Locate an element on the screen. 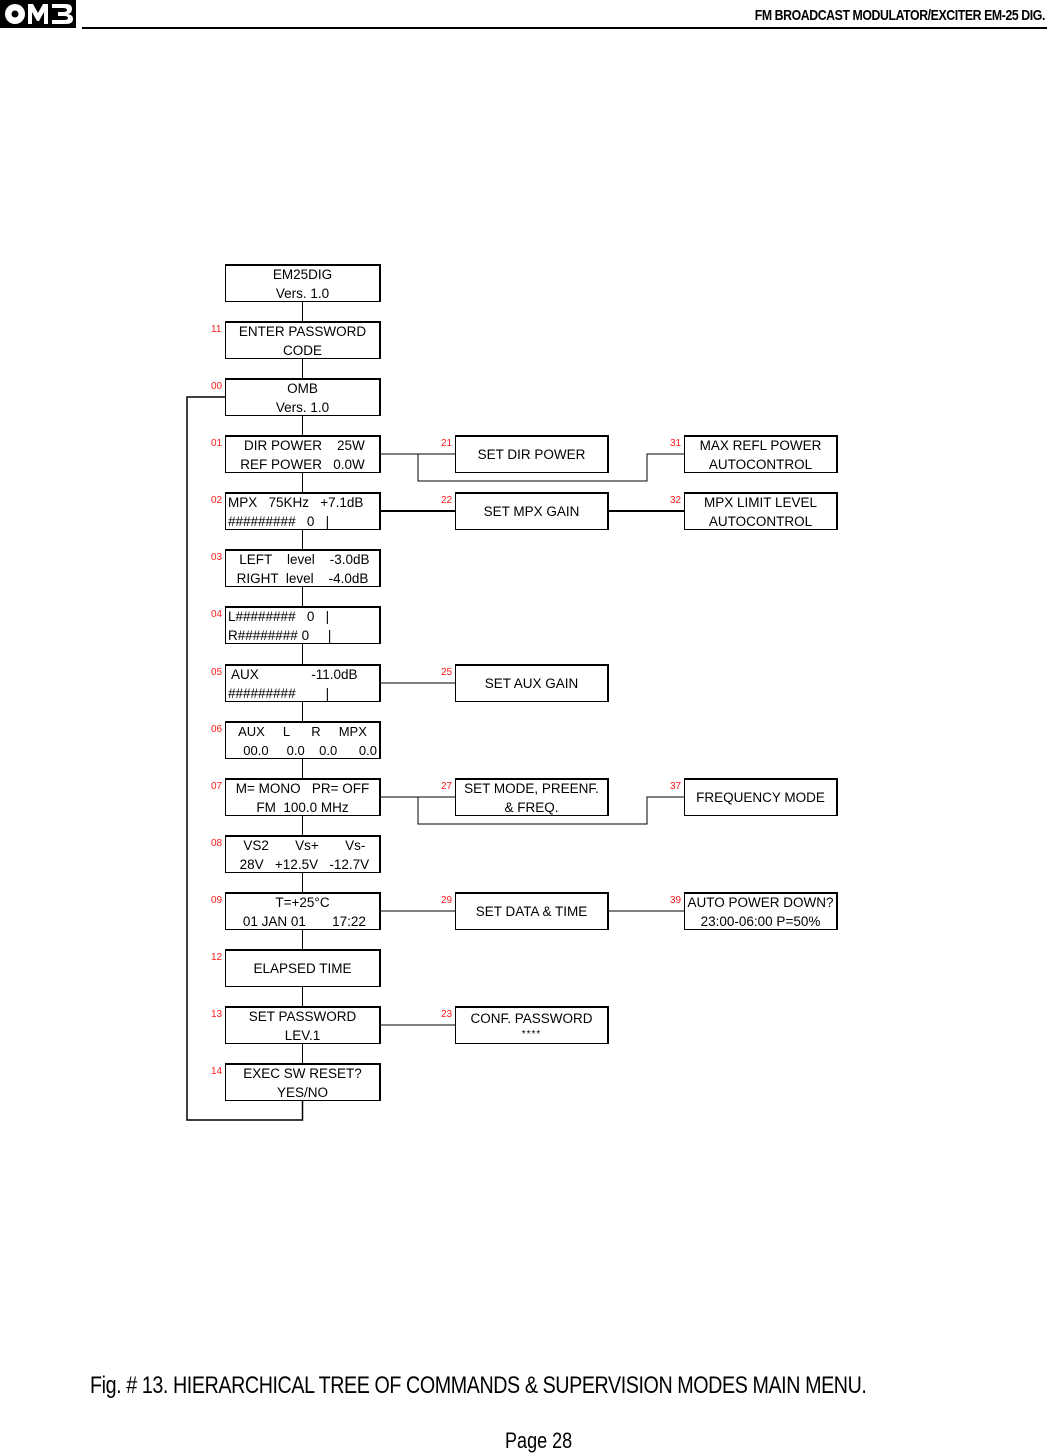  menu-node-line: SET MODE, PREENF. is located at coordinates (531, 788).